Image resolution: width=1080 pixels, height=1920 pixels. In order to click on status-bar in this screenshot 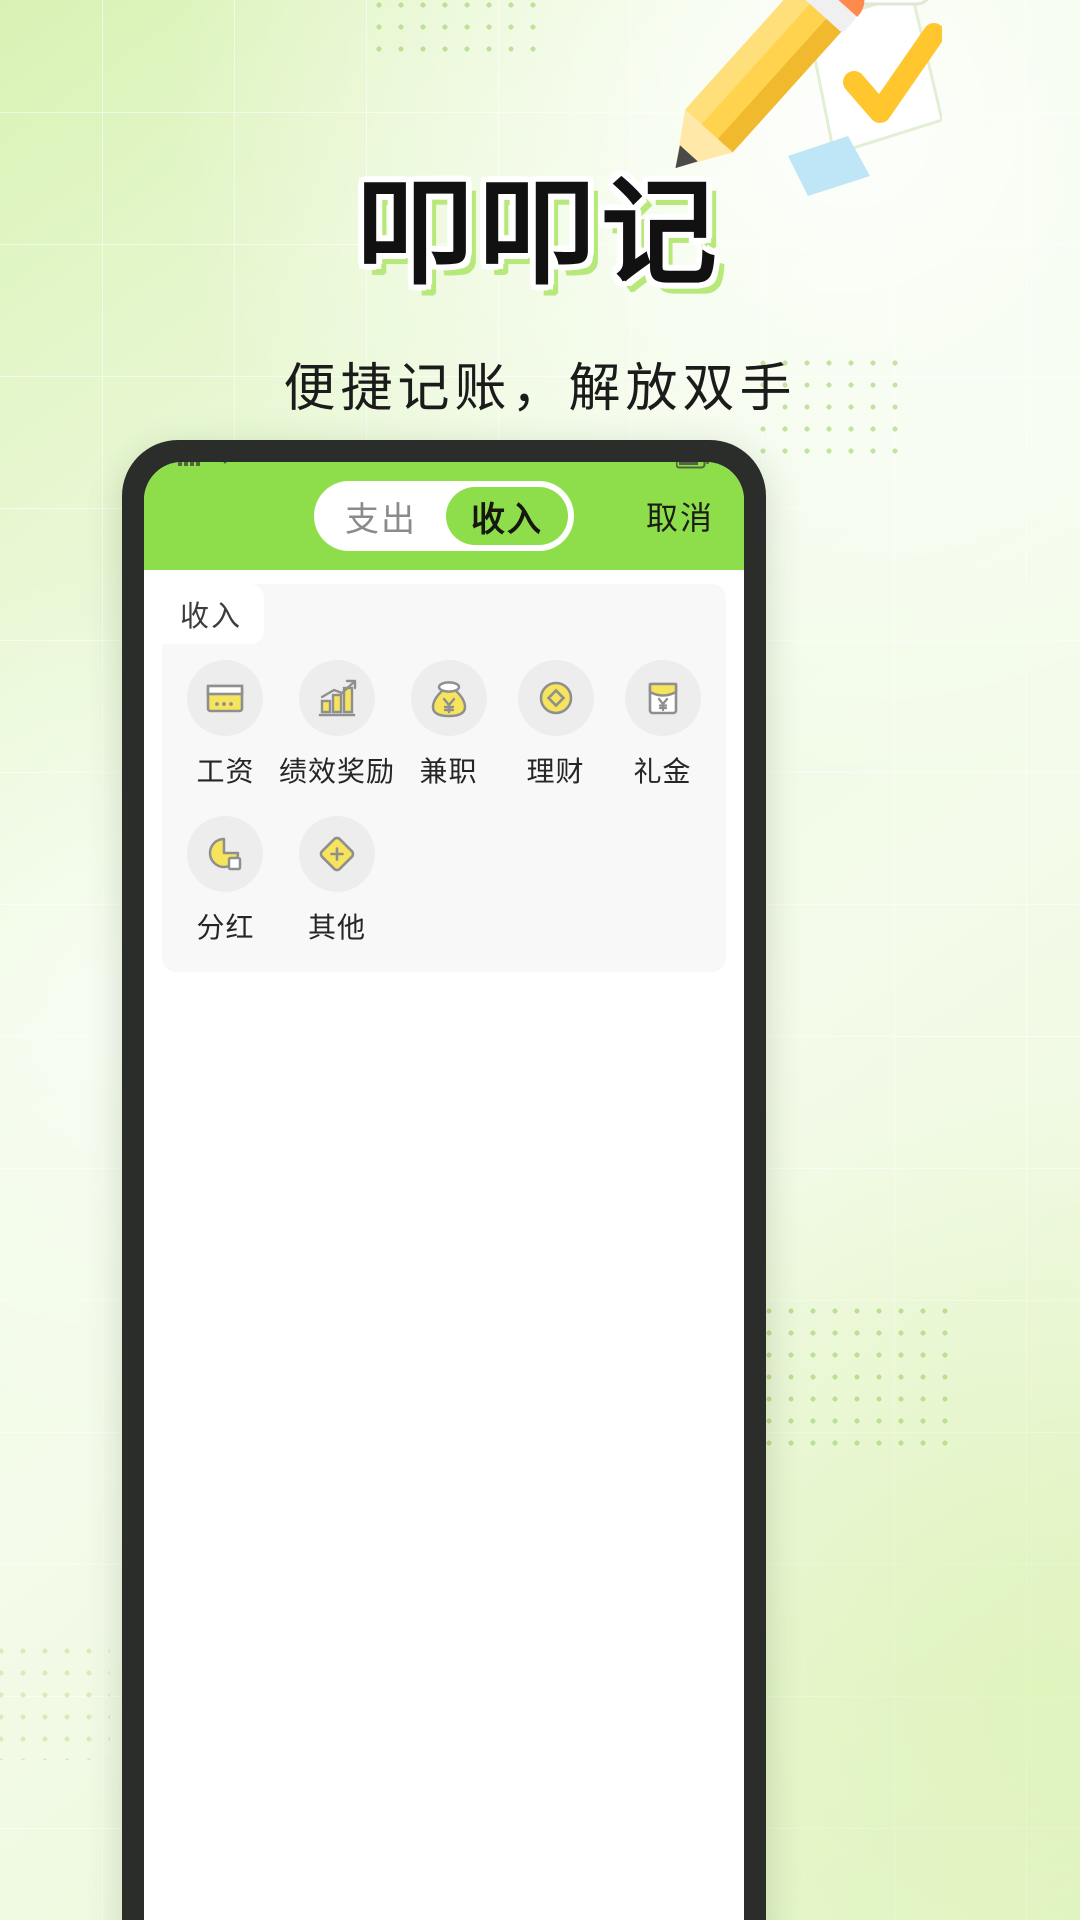, I will do `click(444, 470)`.